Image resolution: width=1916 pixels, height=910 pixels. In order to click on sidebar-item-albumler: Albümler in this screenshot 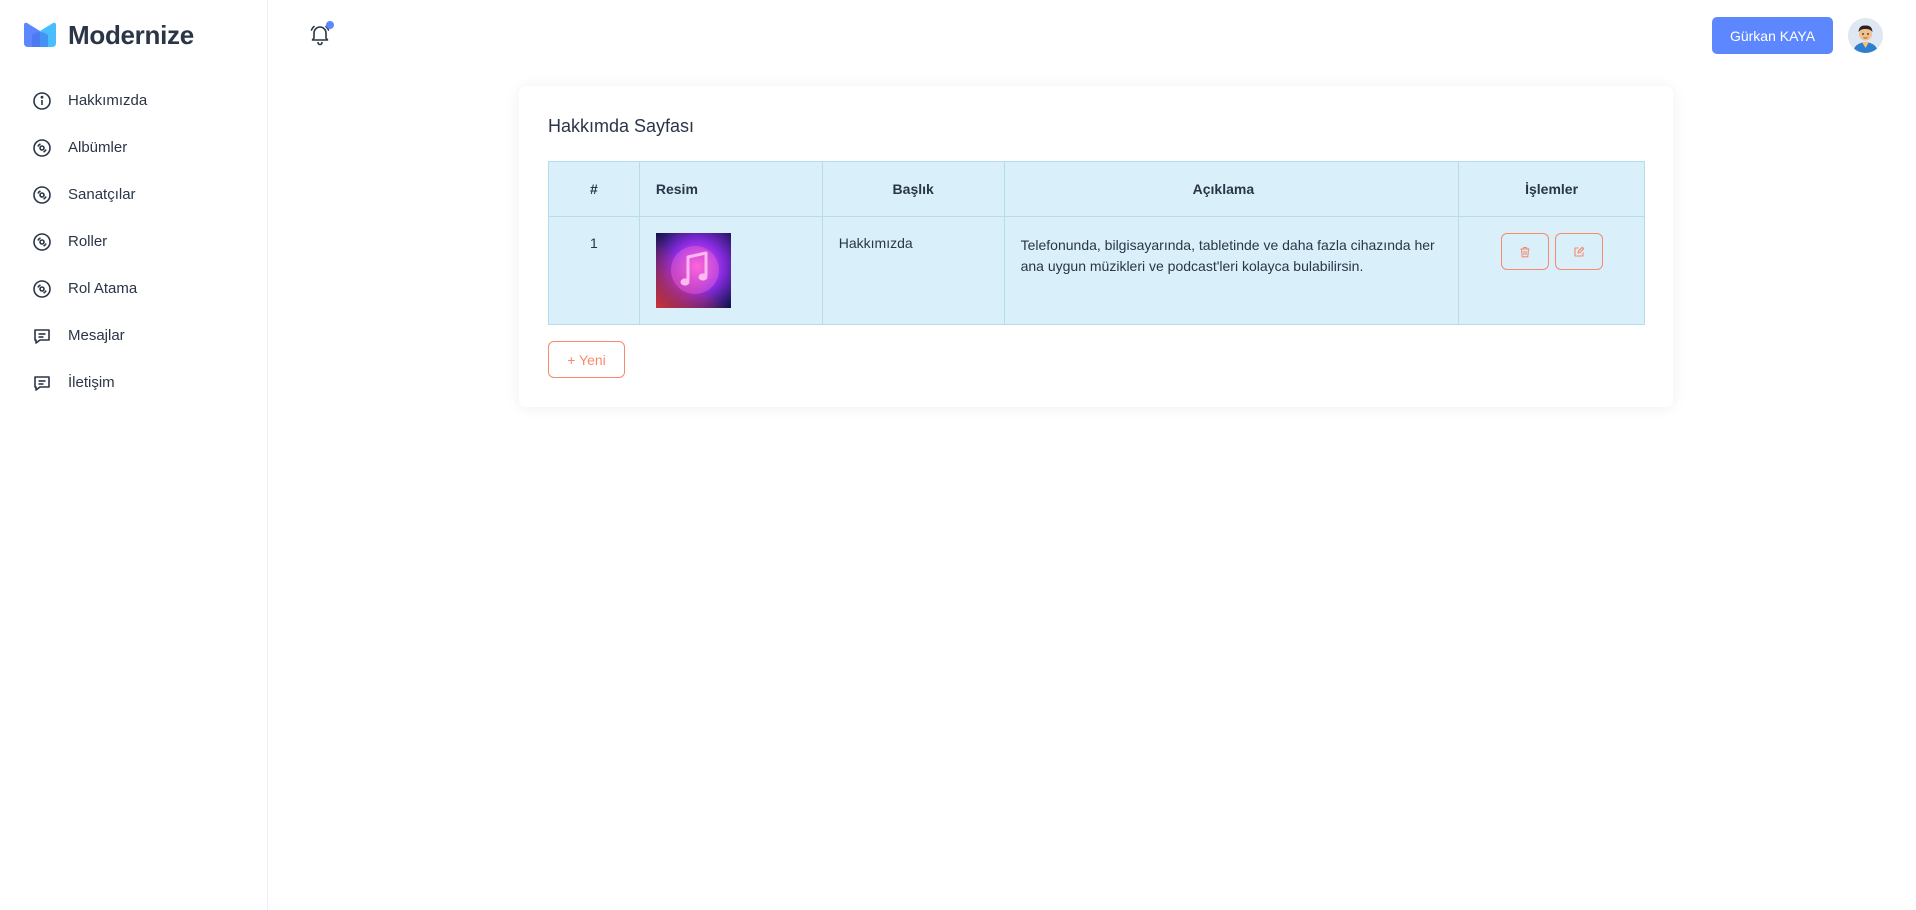, I will do `click(139, 147)`.